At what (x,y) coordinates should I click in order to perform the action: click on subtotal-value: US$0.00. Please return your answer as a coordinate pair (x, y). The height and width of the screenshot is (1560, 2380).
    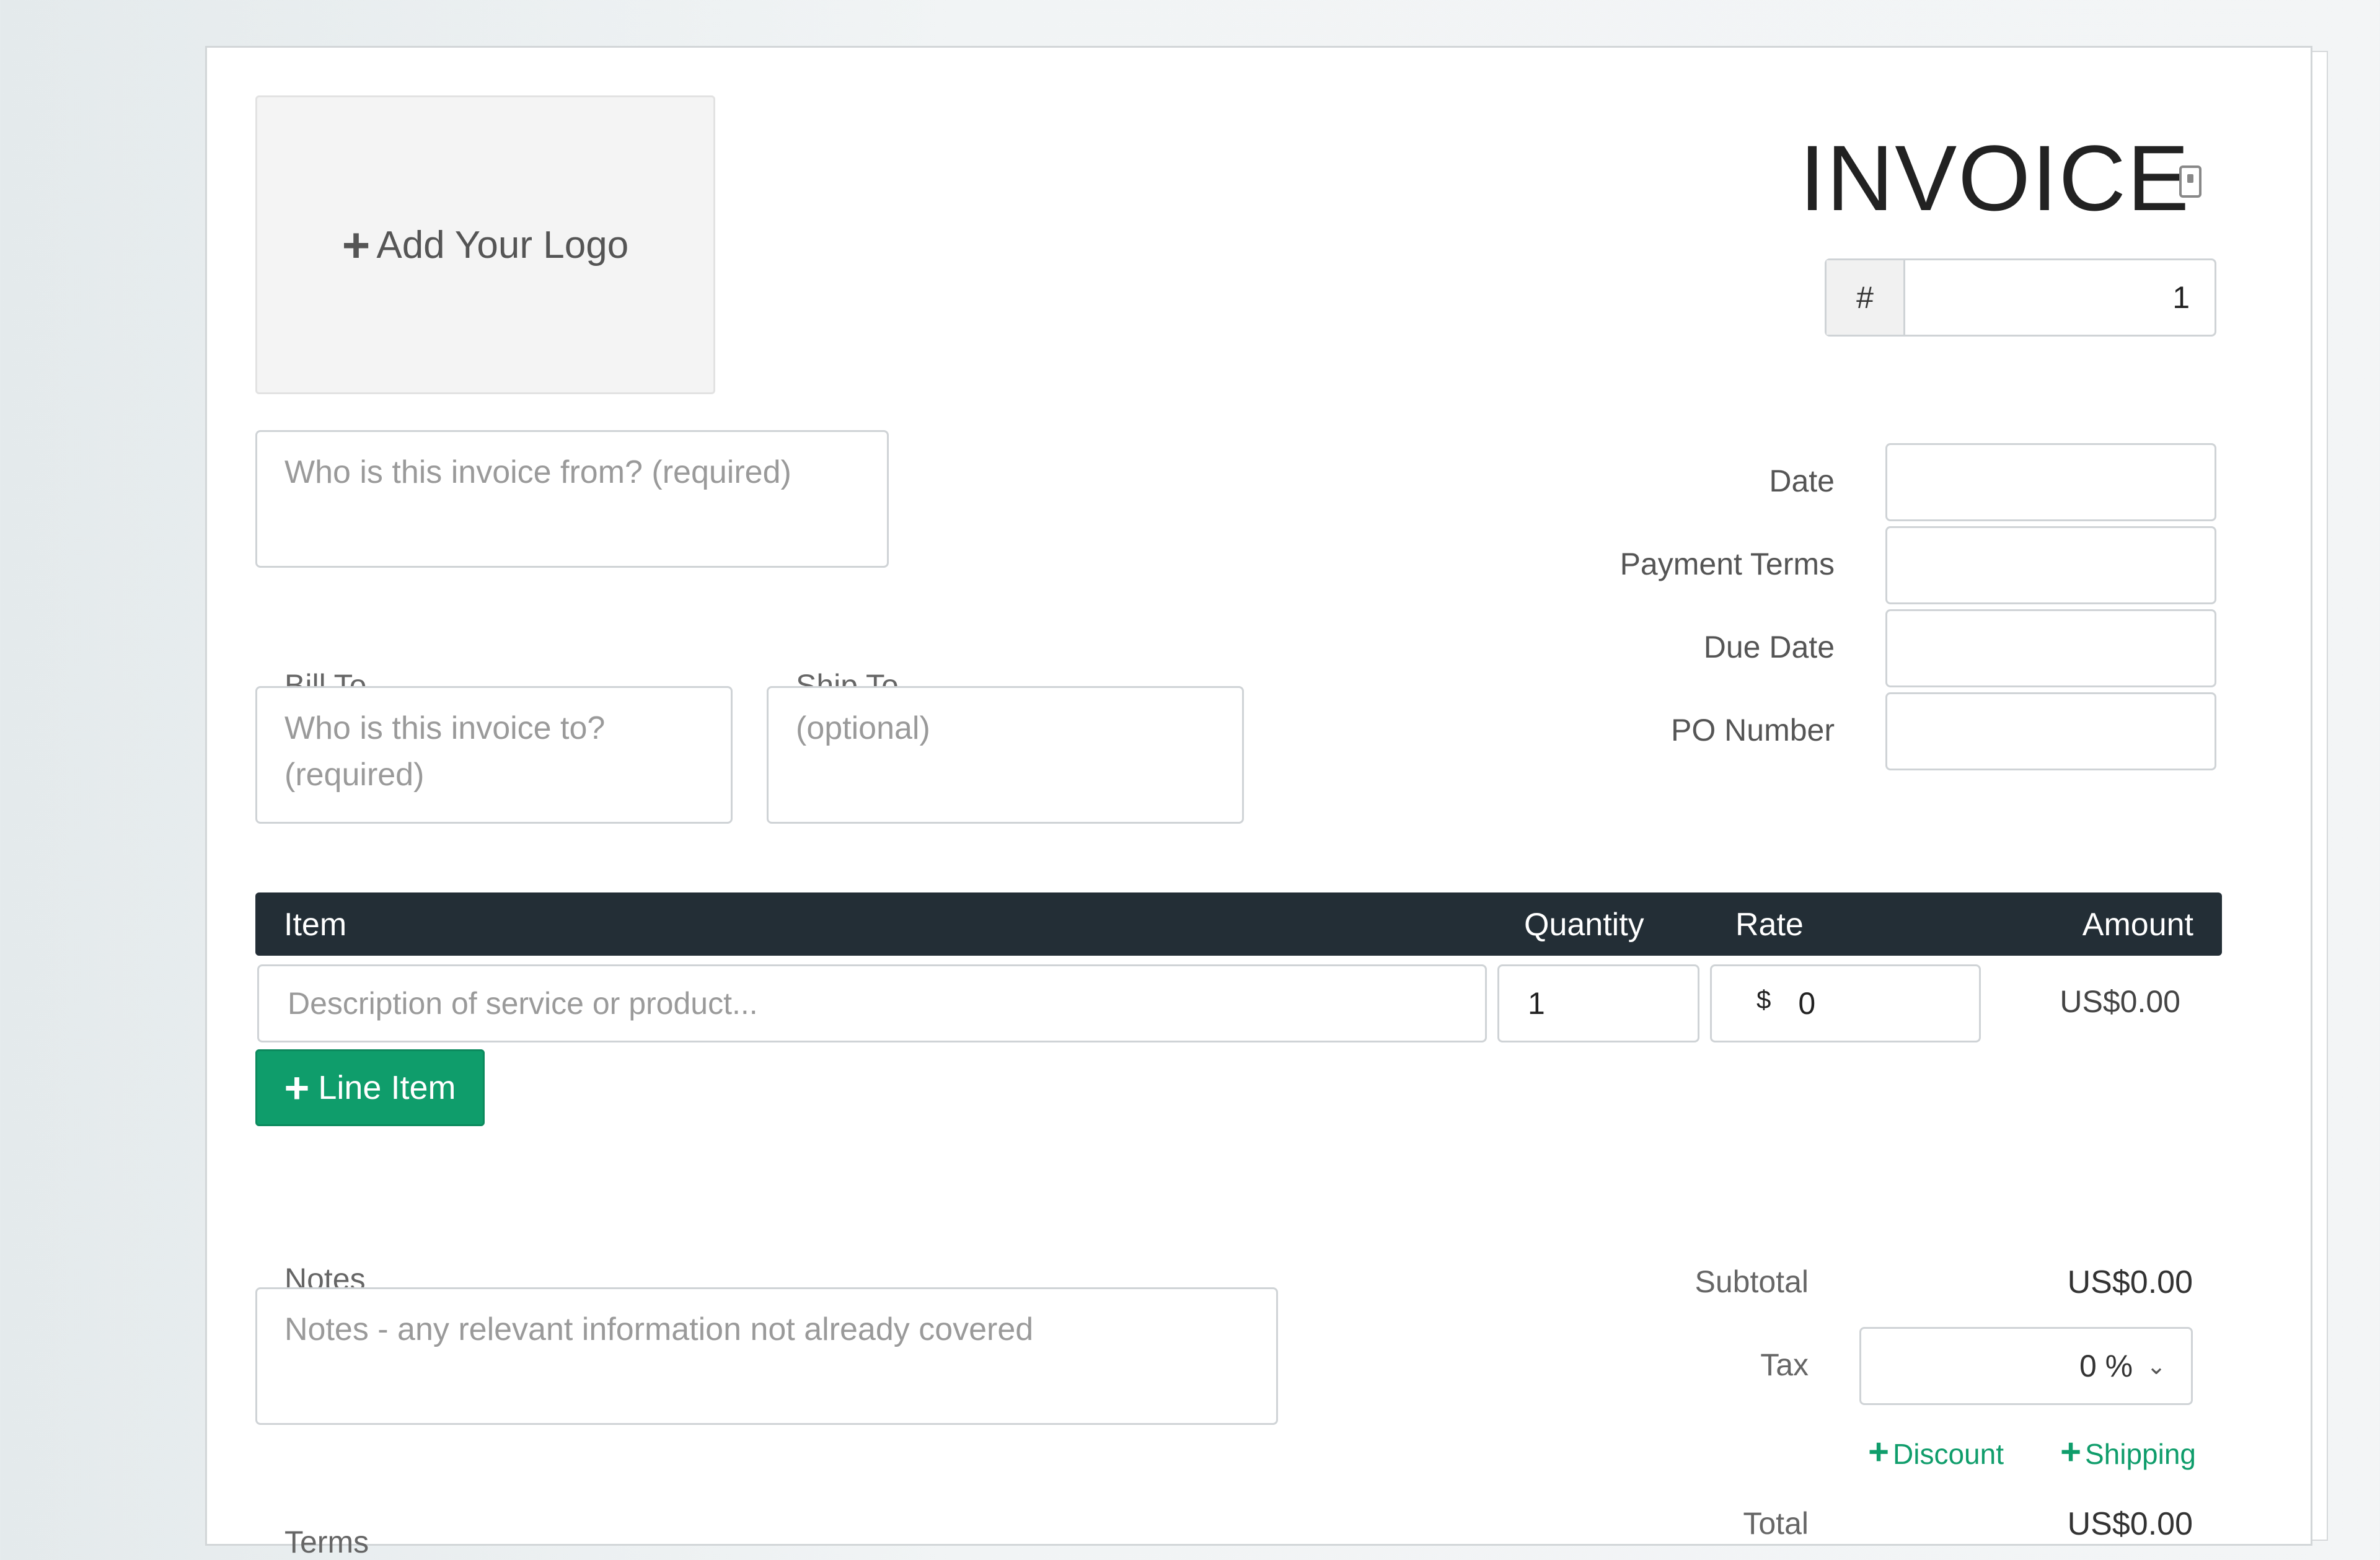
    Looking at the image, I should click on (2130, 1282).